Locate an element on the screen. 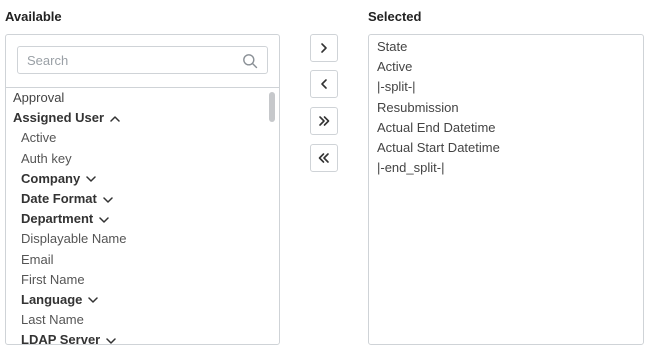  chevron-right-icon is located at coordinates (324, 48).